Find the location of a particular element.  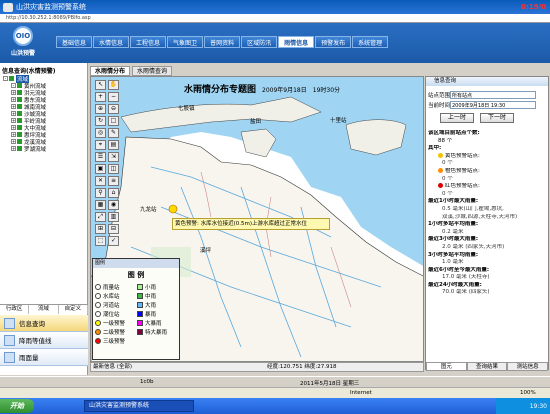

nav-item: 雨情信息 is located at coordinates (296, 42).